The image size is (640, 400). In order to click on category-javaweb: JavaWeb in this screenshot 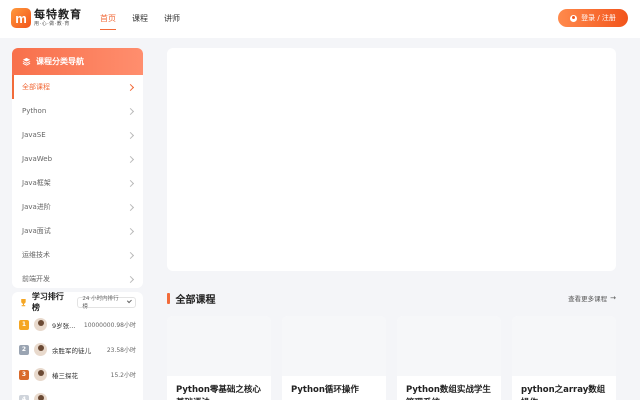, I will do `click(77, 159)`.